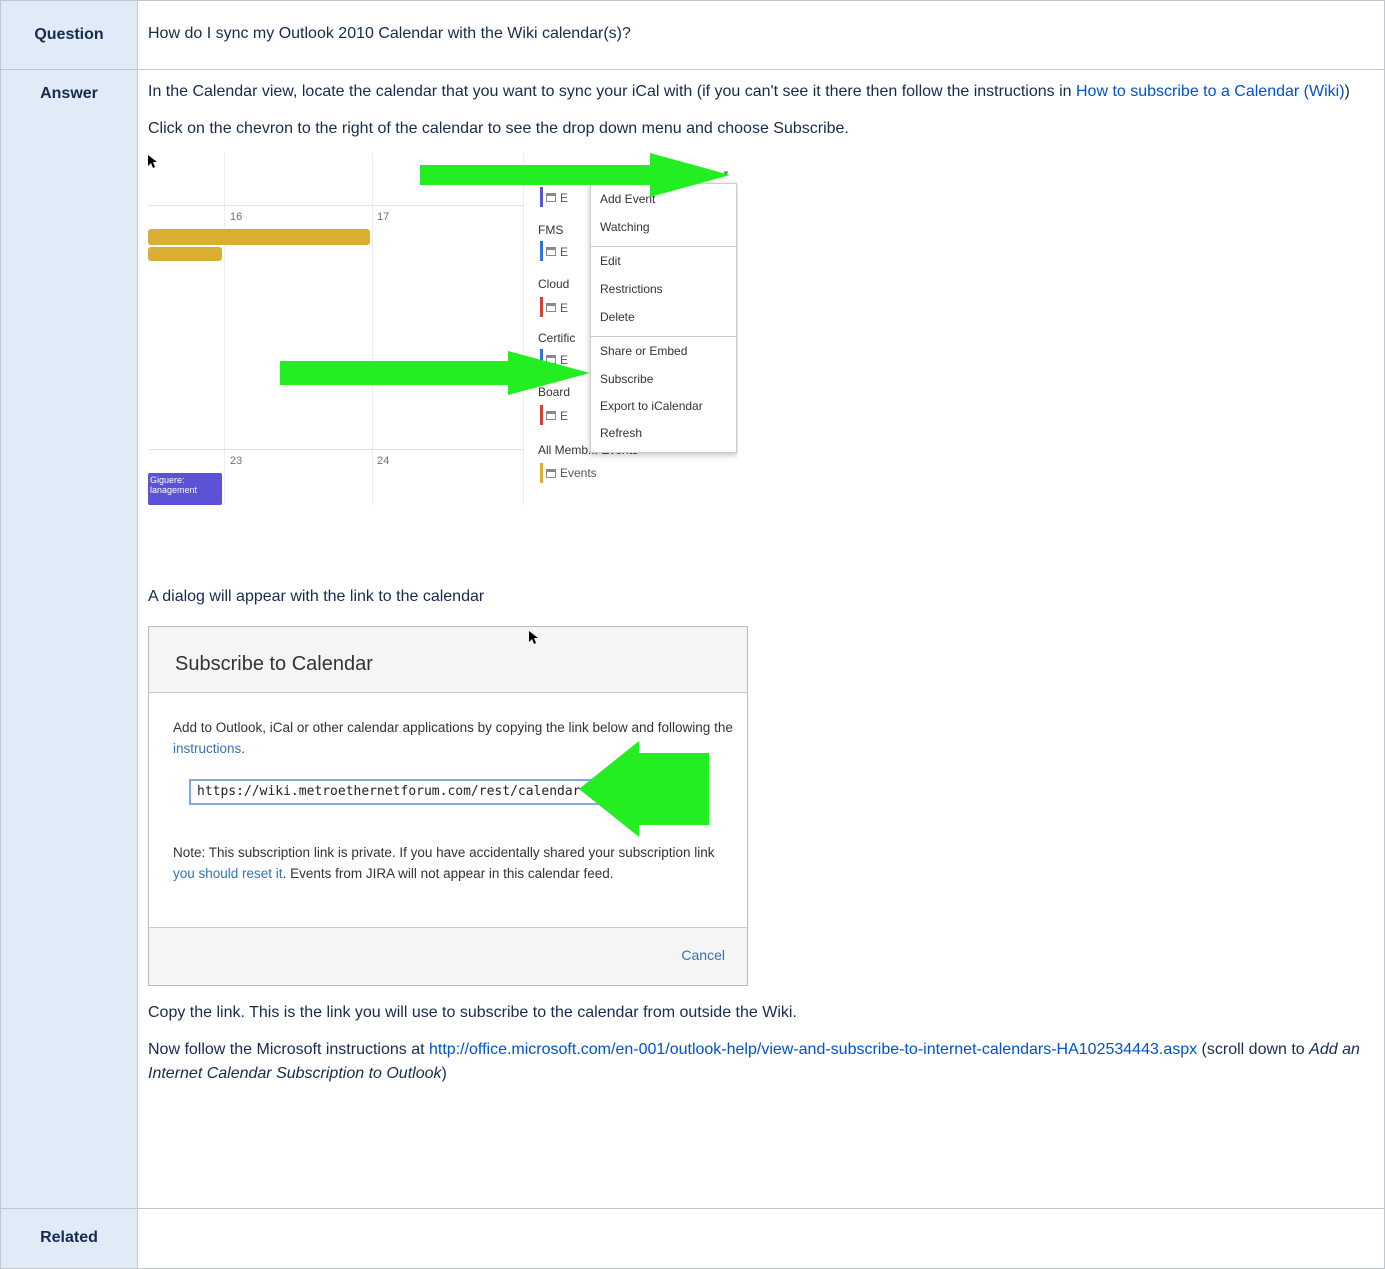 The width and height of the screenshot is (1385, 1269). What do you see at coordinates (288, 1049) in the screenshot?
I see `answer-p5-pre: Now follow the Microsoft instructions at` at bounding box center [288, 1049].